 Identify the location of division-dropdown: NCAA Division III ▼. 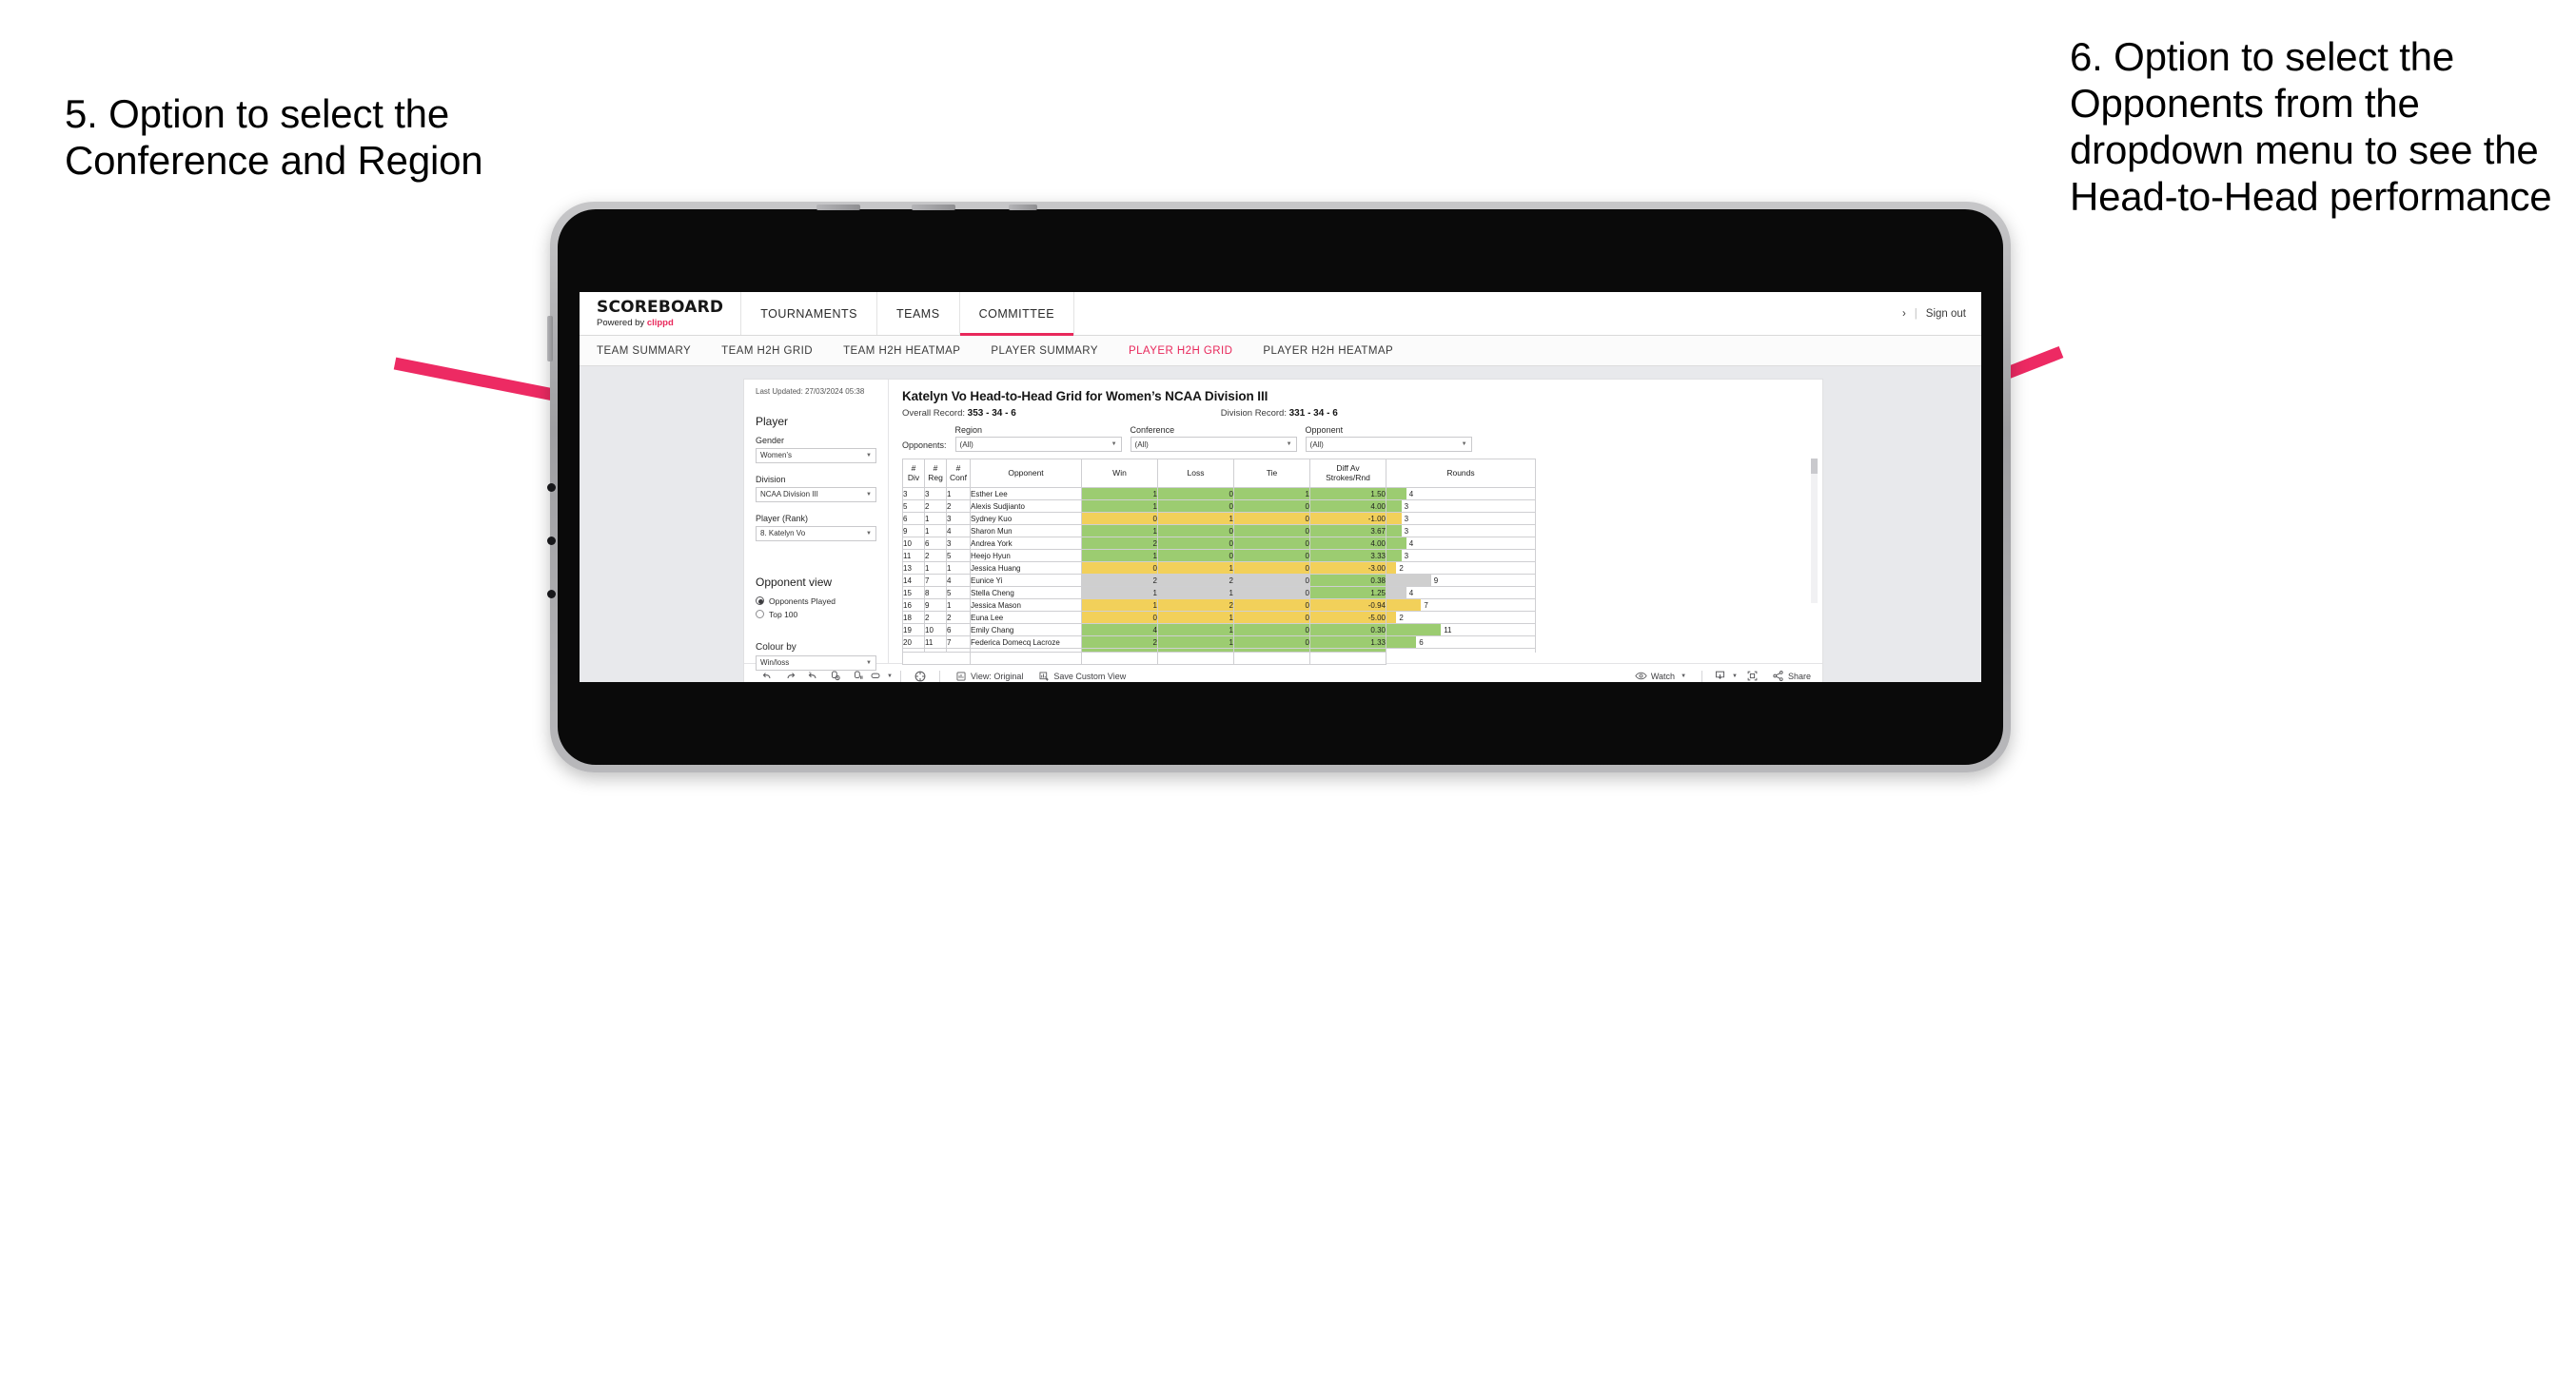
(816, 494).